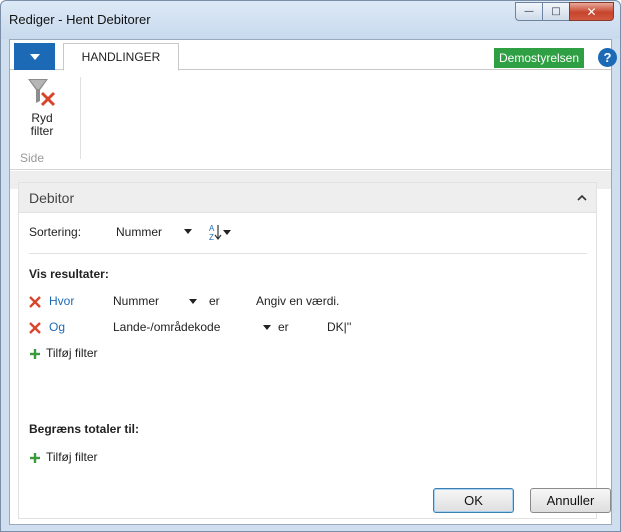  I want to click on clear-filter-icon, so click(42, 94).